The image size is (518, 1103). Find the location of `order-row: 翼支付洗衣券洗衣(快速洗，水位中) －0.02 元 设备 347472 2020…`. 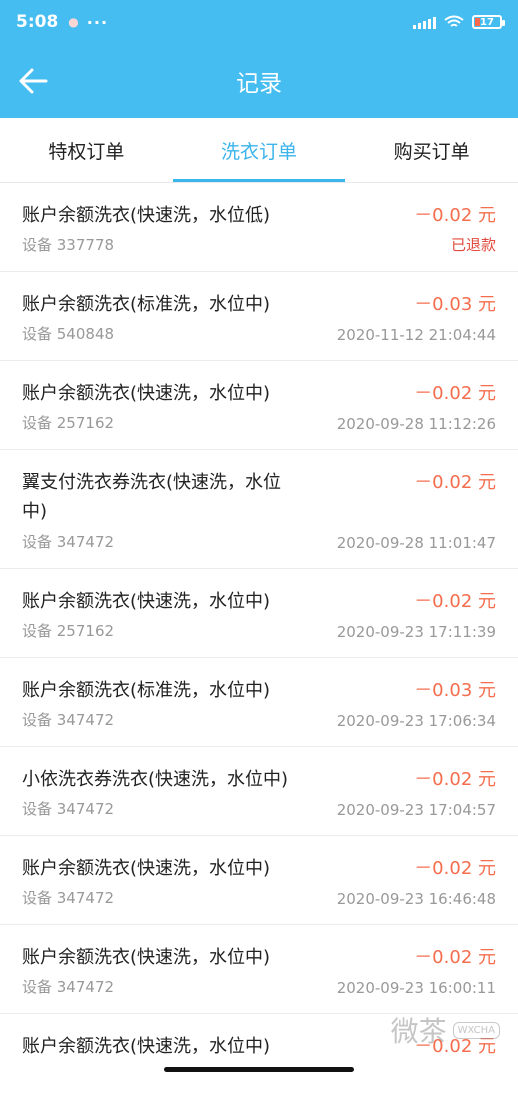

order-row: 翼支付洗衣券洗衣(快速洗，水位中) －0.02 元 设备 347472 2020… is located at coordinates (259, 509).